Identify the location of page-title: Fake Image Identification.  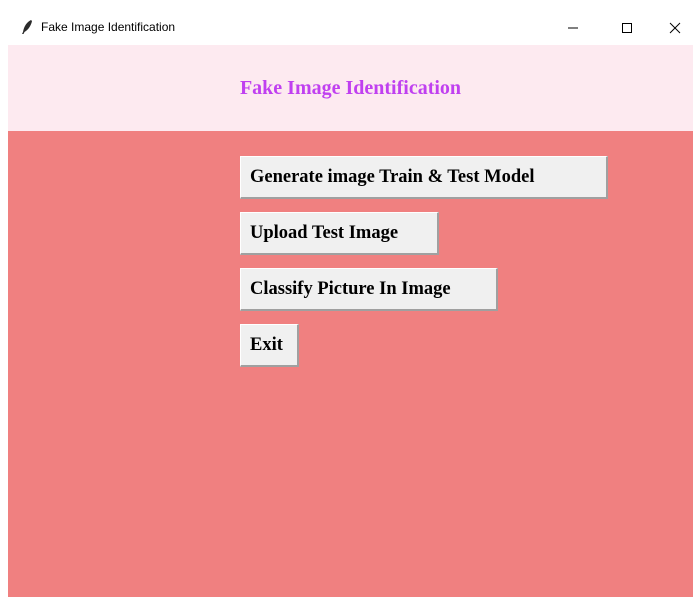
(350, 88).